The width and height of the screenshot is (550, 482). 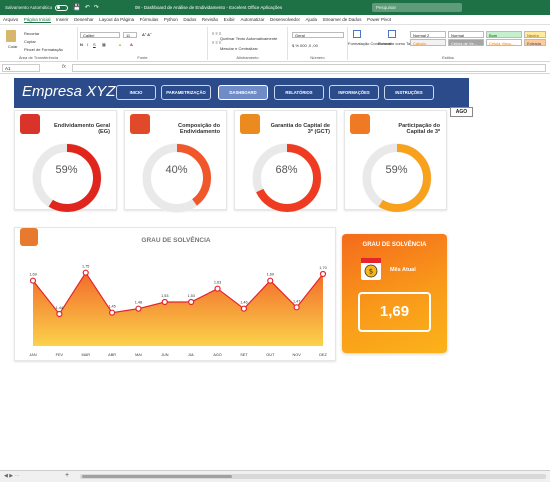 I want to click on kpi-value: 68%, so click(x=286, y=170).